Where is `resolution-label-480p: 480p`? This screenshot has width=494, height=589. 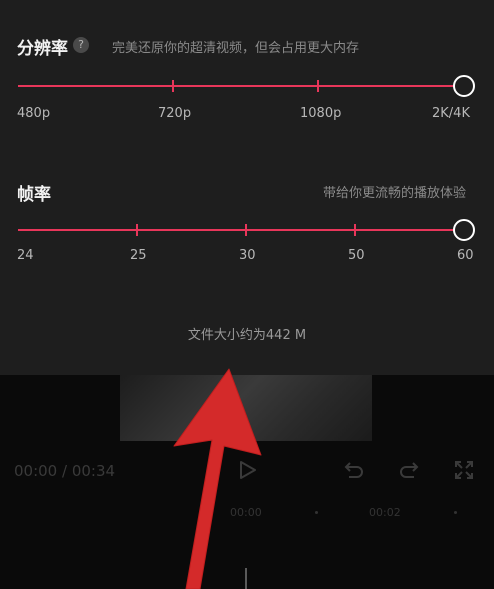 resolution-label-480p: 480p is located at coordinates (33, 113).